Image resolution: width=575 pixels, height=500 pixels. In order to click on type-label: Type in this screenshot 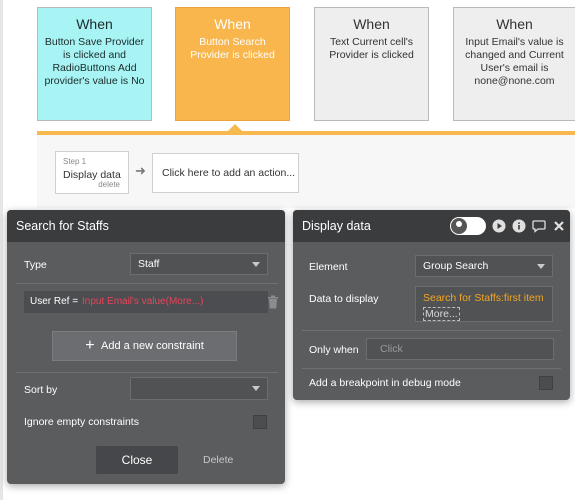, I will do `click(35, 265)`.